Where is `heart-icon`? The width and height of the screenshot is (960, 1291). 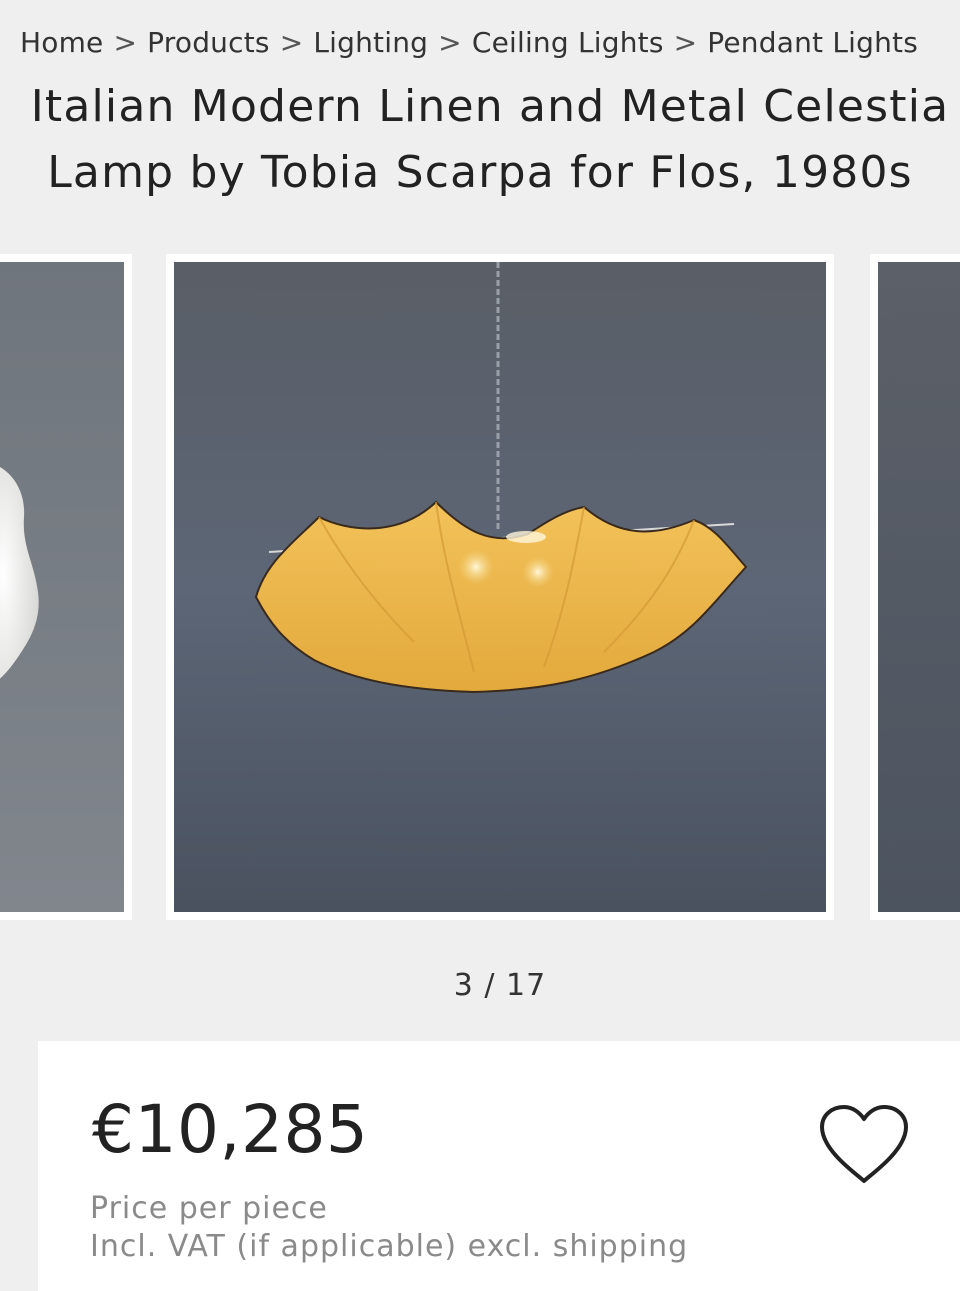
heart-icon is located at coordinates (864, 1144).